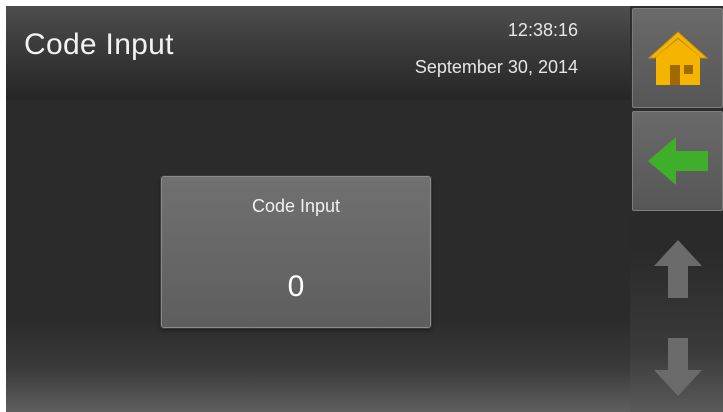  I want to click on code-input-value: 0, so click(296, 286).